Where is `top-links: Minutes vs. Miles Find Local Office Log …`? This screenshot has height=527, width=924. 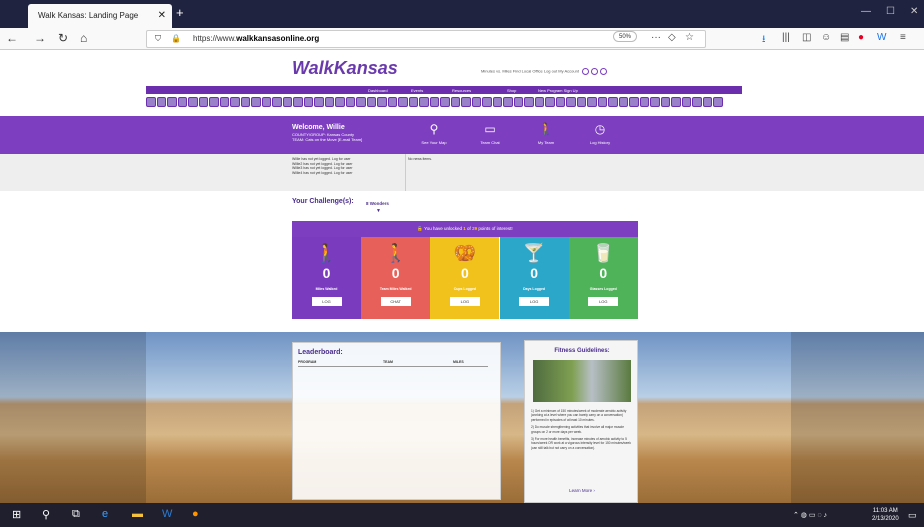
top-links: Minutes vs. Miles Find Local Office Log … is located at coordinates (544, 71).